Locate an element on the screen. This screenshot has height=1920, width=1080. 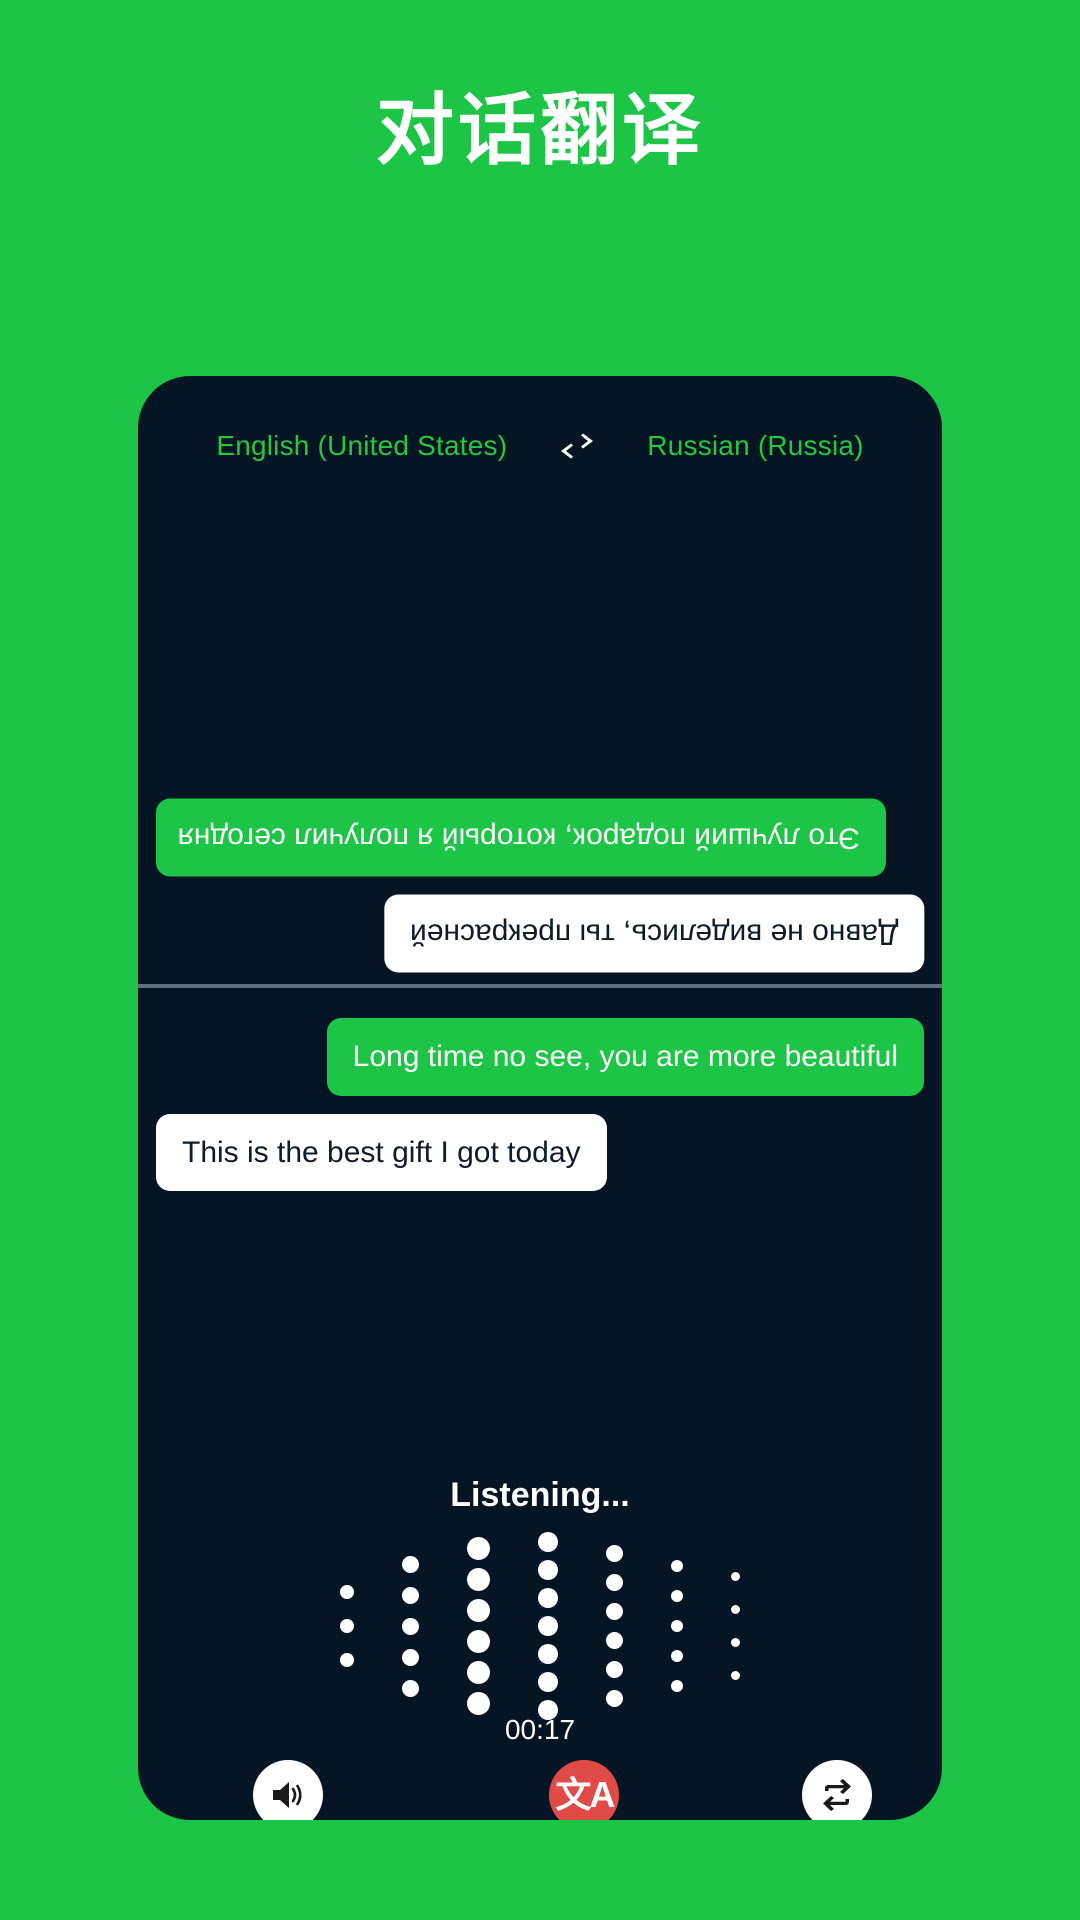
translate-icon: 文A is located at coordinates (584, 1790).